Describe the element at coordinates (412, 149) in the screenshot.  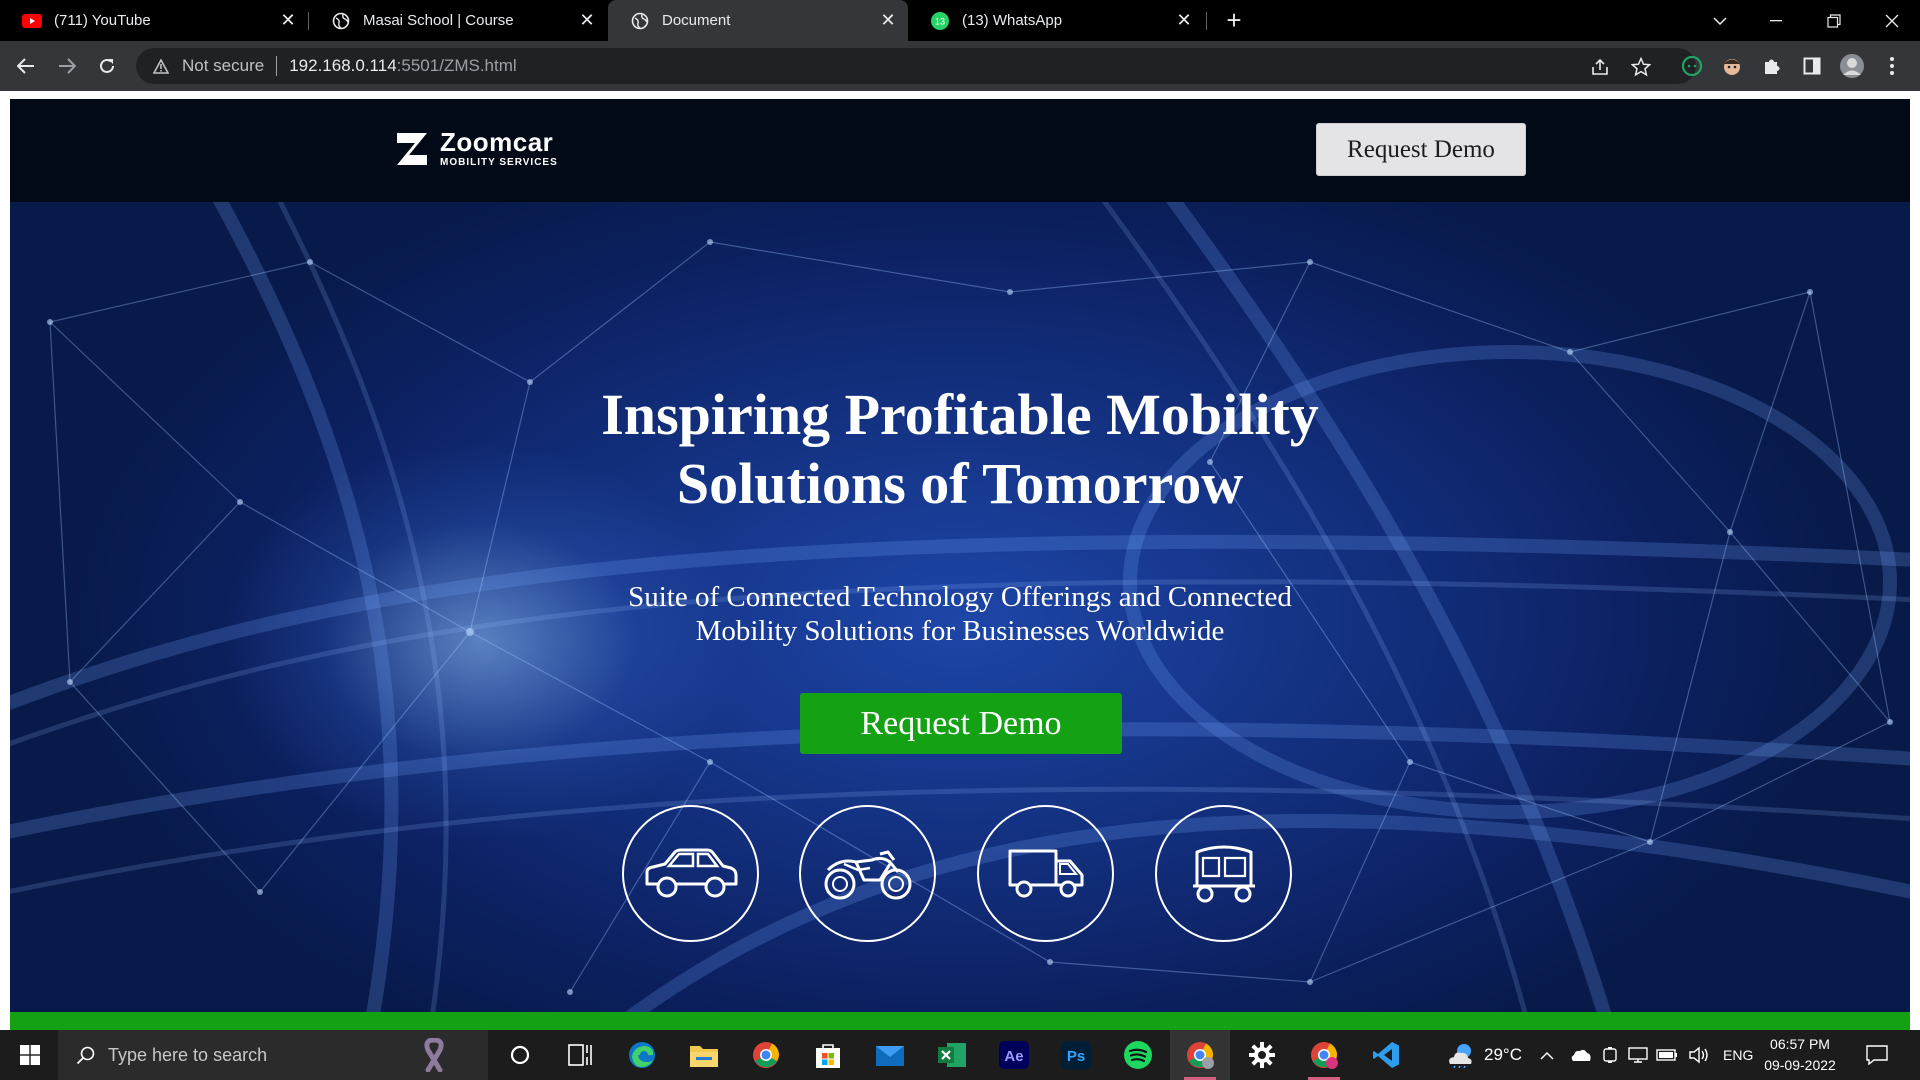
I see `zoomcar-logo-icon` at that location.